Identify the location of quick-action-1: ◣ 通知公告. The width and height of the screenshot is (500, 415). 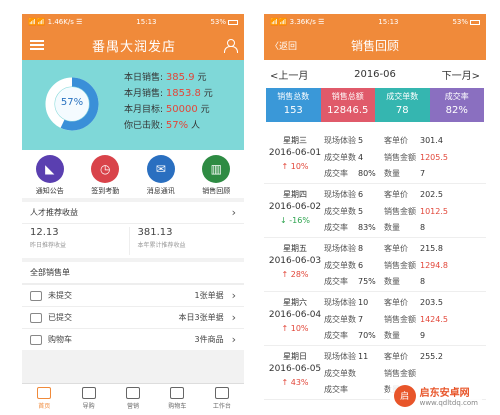
(50, 176).